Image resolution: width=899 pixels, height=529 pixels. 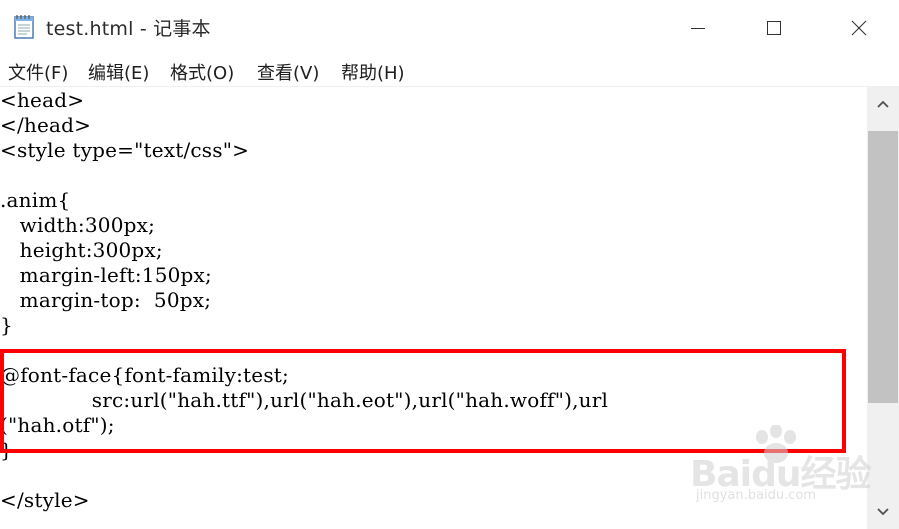 What do you see at coordinates (106, 275) in the screenshot?
I see `code-line: margin-left:150px;` at bounding box center [106, 275].